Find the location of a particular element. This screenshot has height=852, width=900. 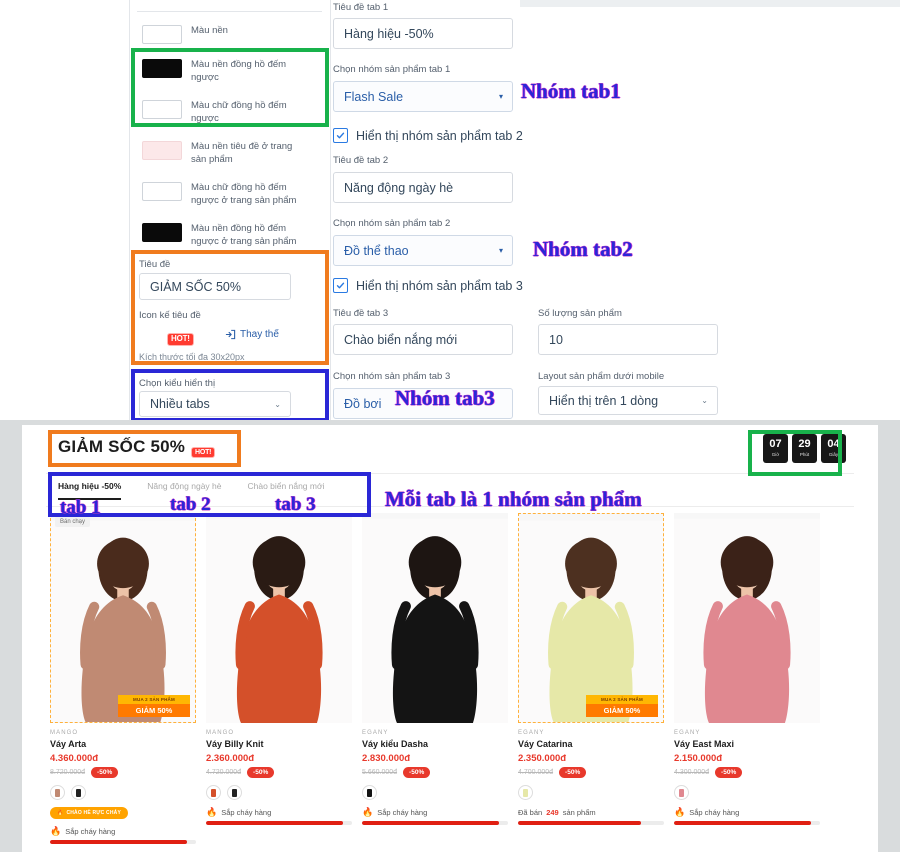

tab2-group-select: Đồ thể thao ▾ is located at coordinates (423, 250).